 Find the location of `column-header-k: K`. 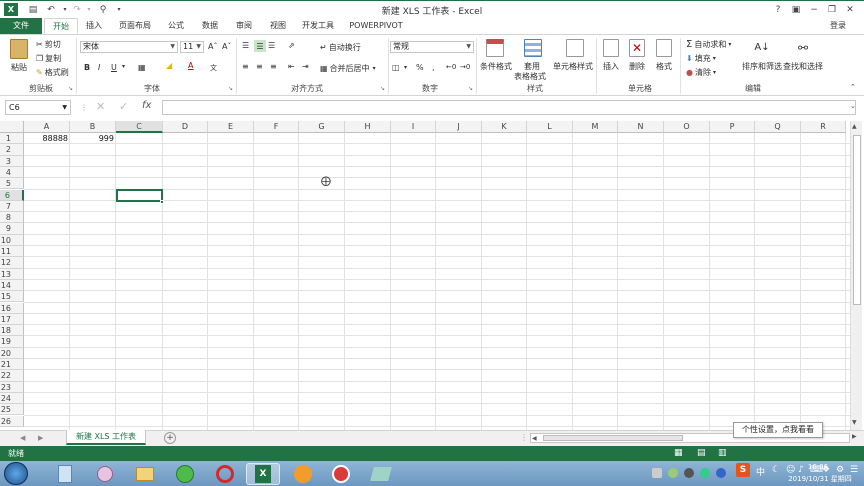

column-header-k: K is located at coordinates (504, 127).